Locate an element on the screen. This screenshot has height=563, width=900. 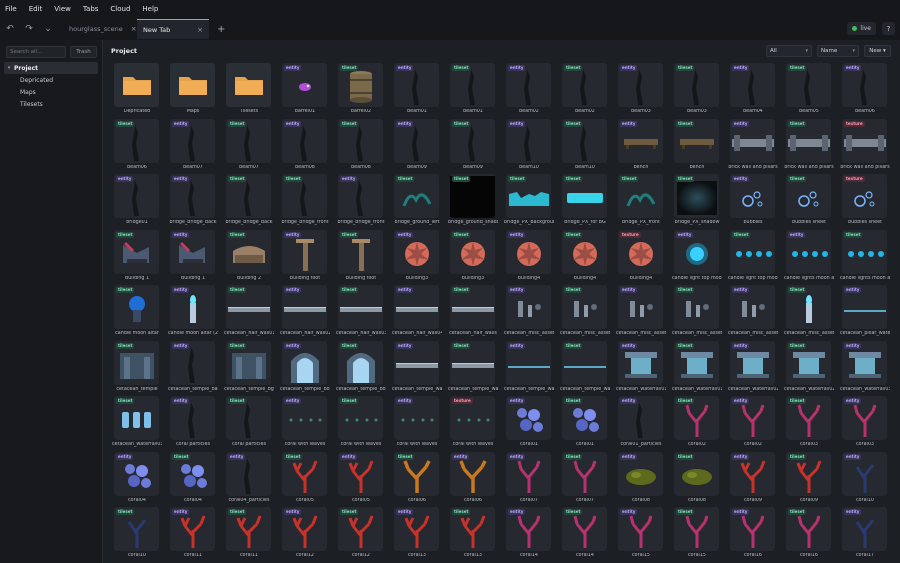
asset-item: texture bubbles sheet is located at coordinates (866, 199).